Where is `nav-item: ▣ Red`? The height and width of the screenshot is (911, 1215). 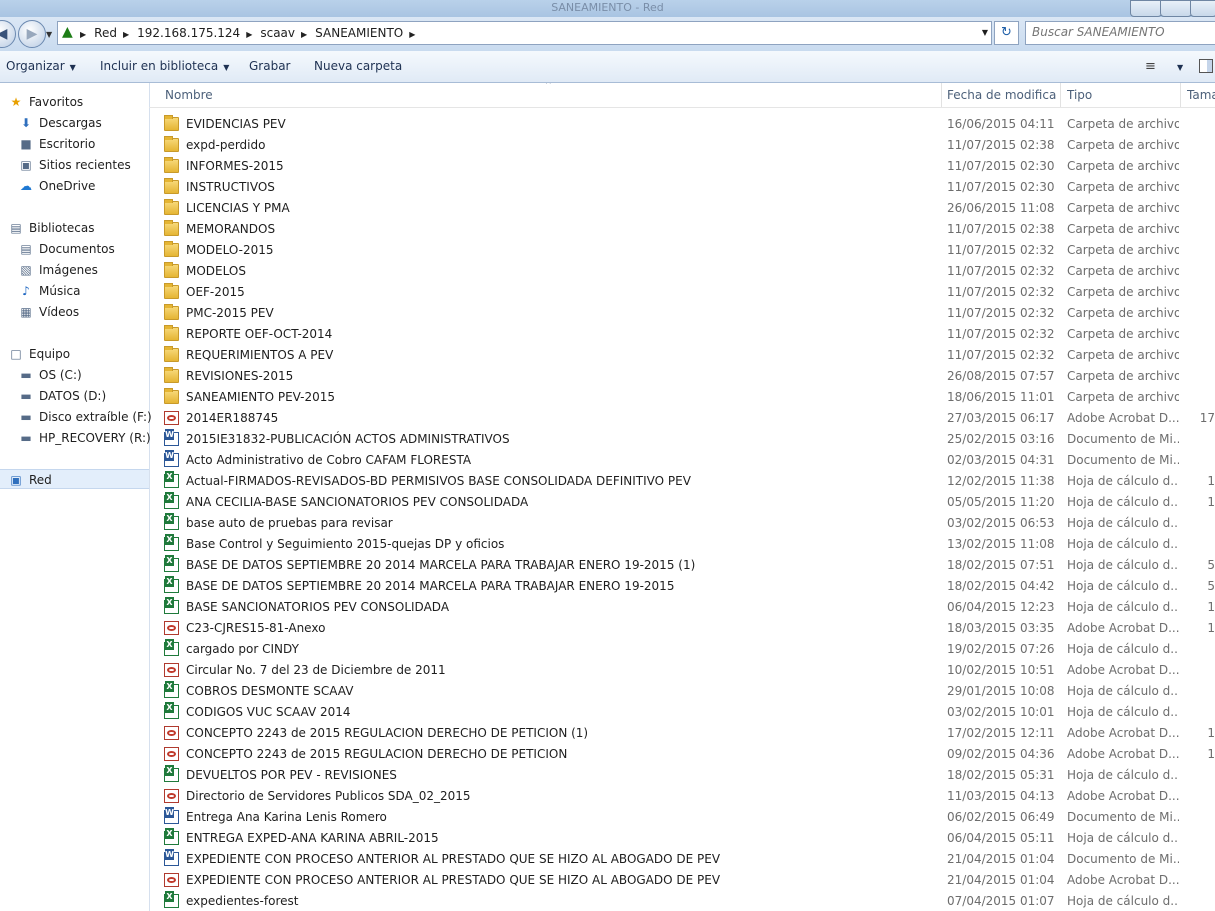 nav-item: ▣ Red is located at coordinates (74, 479).